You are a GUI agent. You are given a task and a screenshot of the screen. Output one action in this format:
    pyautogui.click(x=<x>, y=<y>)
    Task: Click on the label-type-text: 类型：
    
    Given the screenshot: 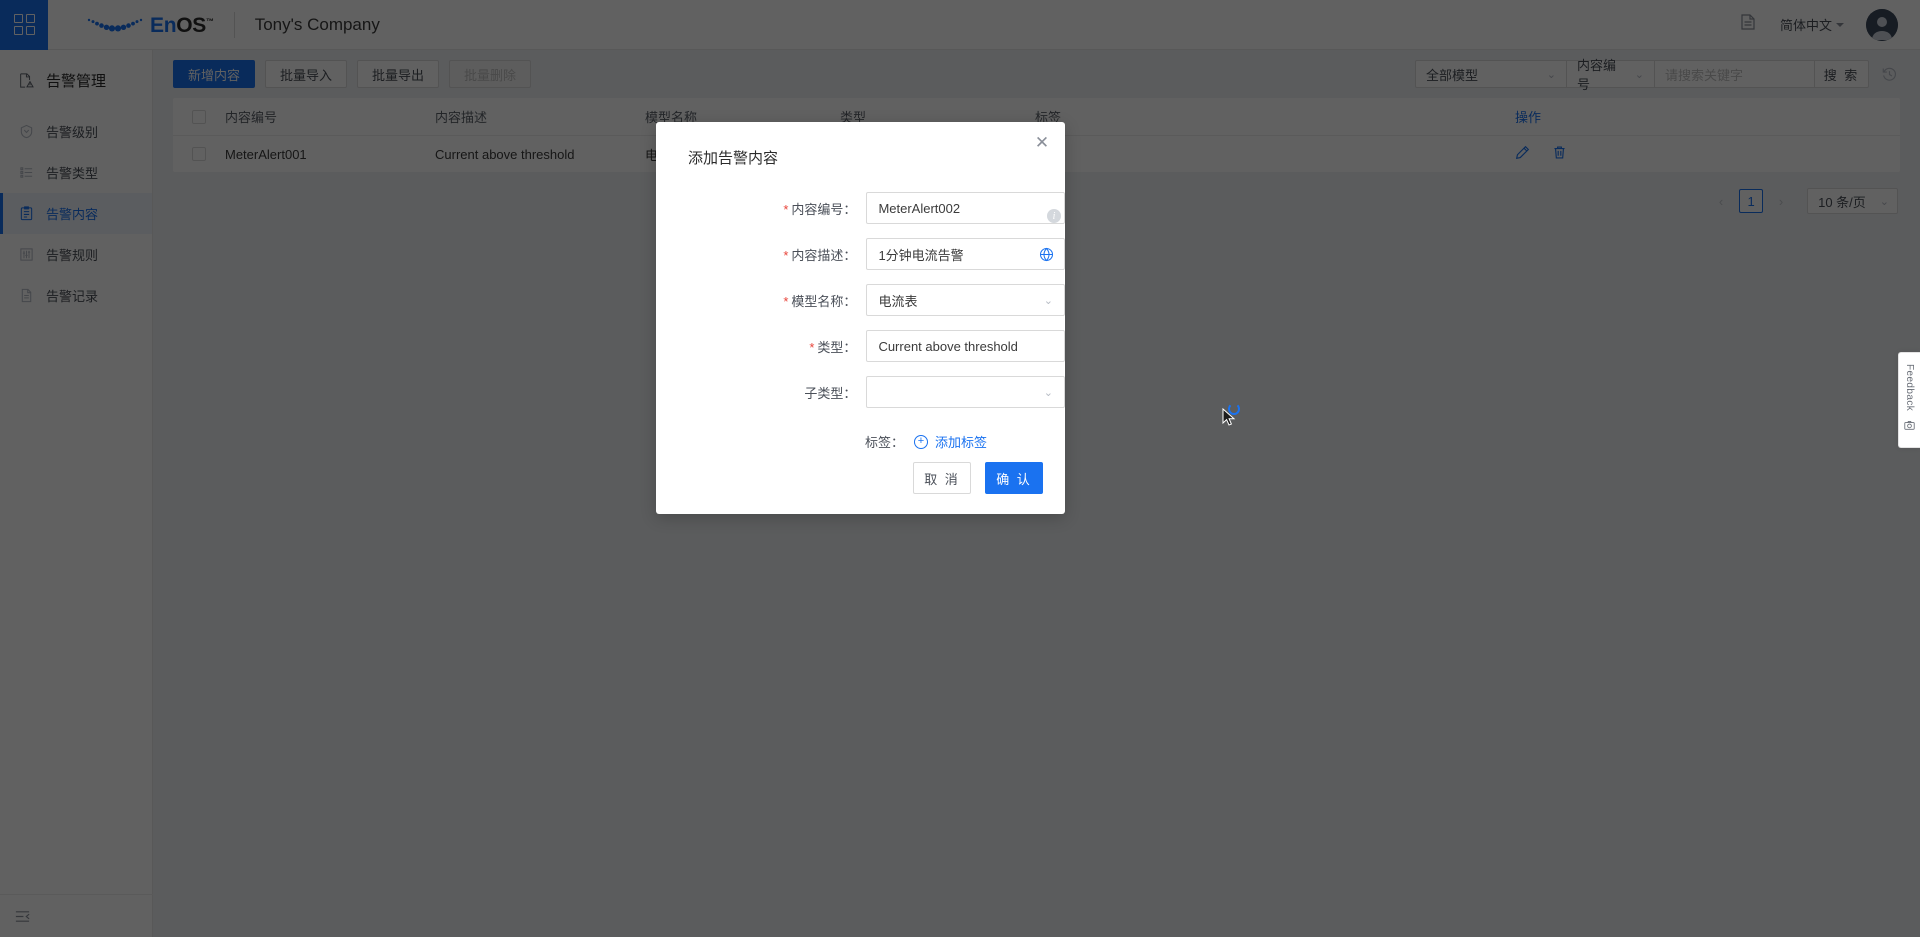 What is the action you would take?
    pyautogui.click(x=837, y=347)
    